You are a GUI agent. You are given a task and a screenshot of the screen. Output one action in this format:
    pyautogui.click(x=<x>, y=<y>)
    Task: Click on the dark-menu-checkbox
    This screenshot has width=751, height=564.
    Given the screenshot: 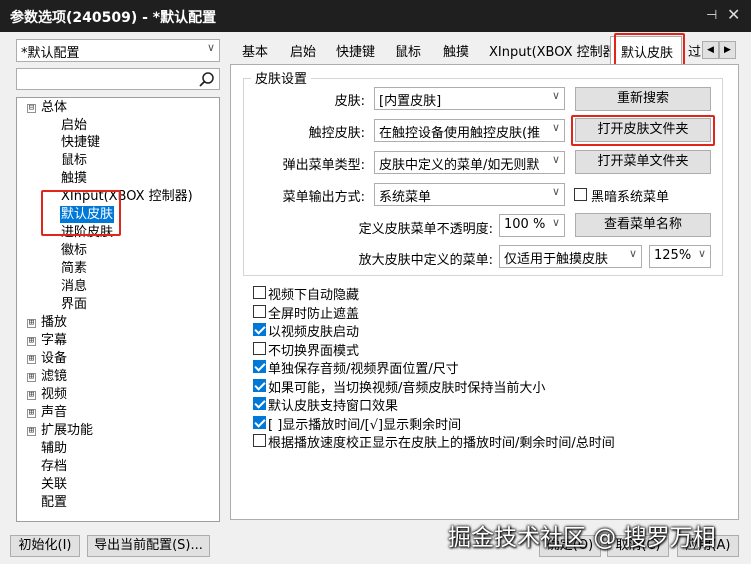 What is the action you would take?
    pyautogui.click(x=580, y=194)
    